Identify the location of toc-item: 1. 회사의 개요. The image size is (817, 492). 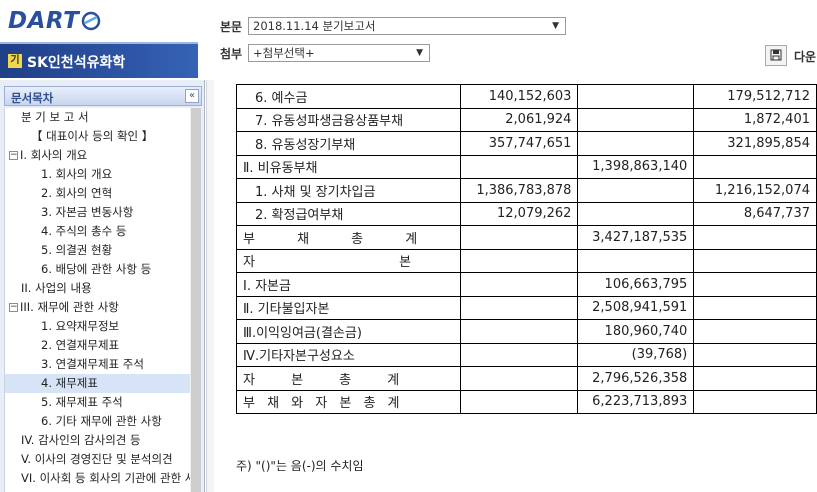
(97, 174).